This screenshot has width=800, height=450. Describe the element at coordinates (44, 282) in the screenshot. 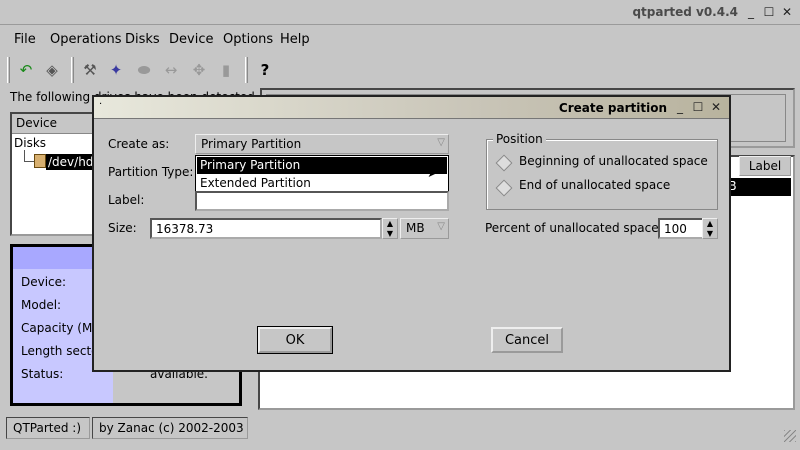

I see `info-device-label: Device:` at that location.